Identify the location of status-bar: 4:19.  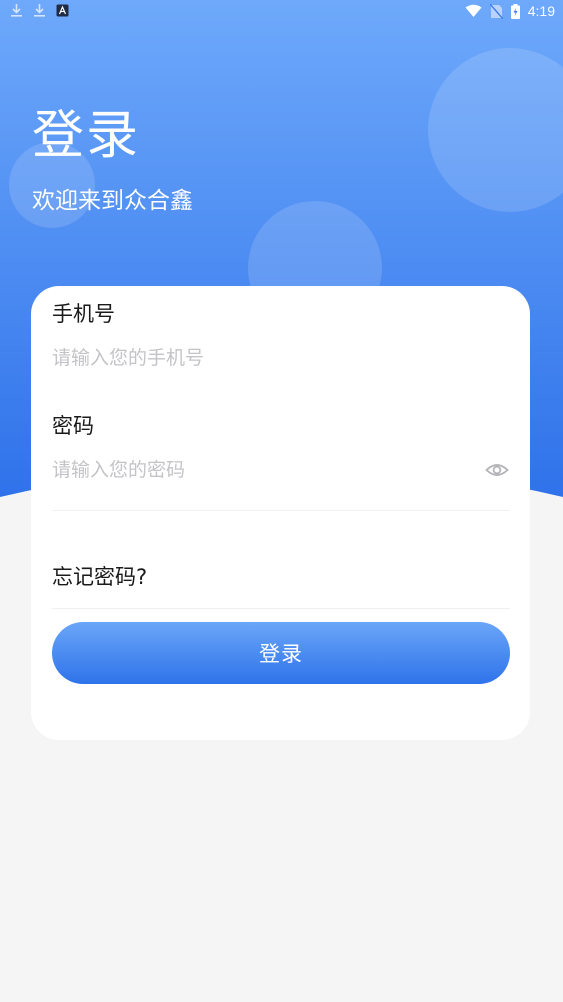
(281, 12).